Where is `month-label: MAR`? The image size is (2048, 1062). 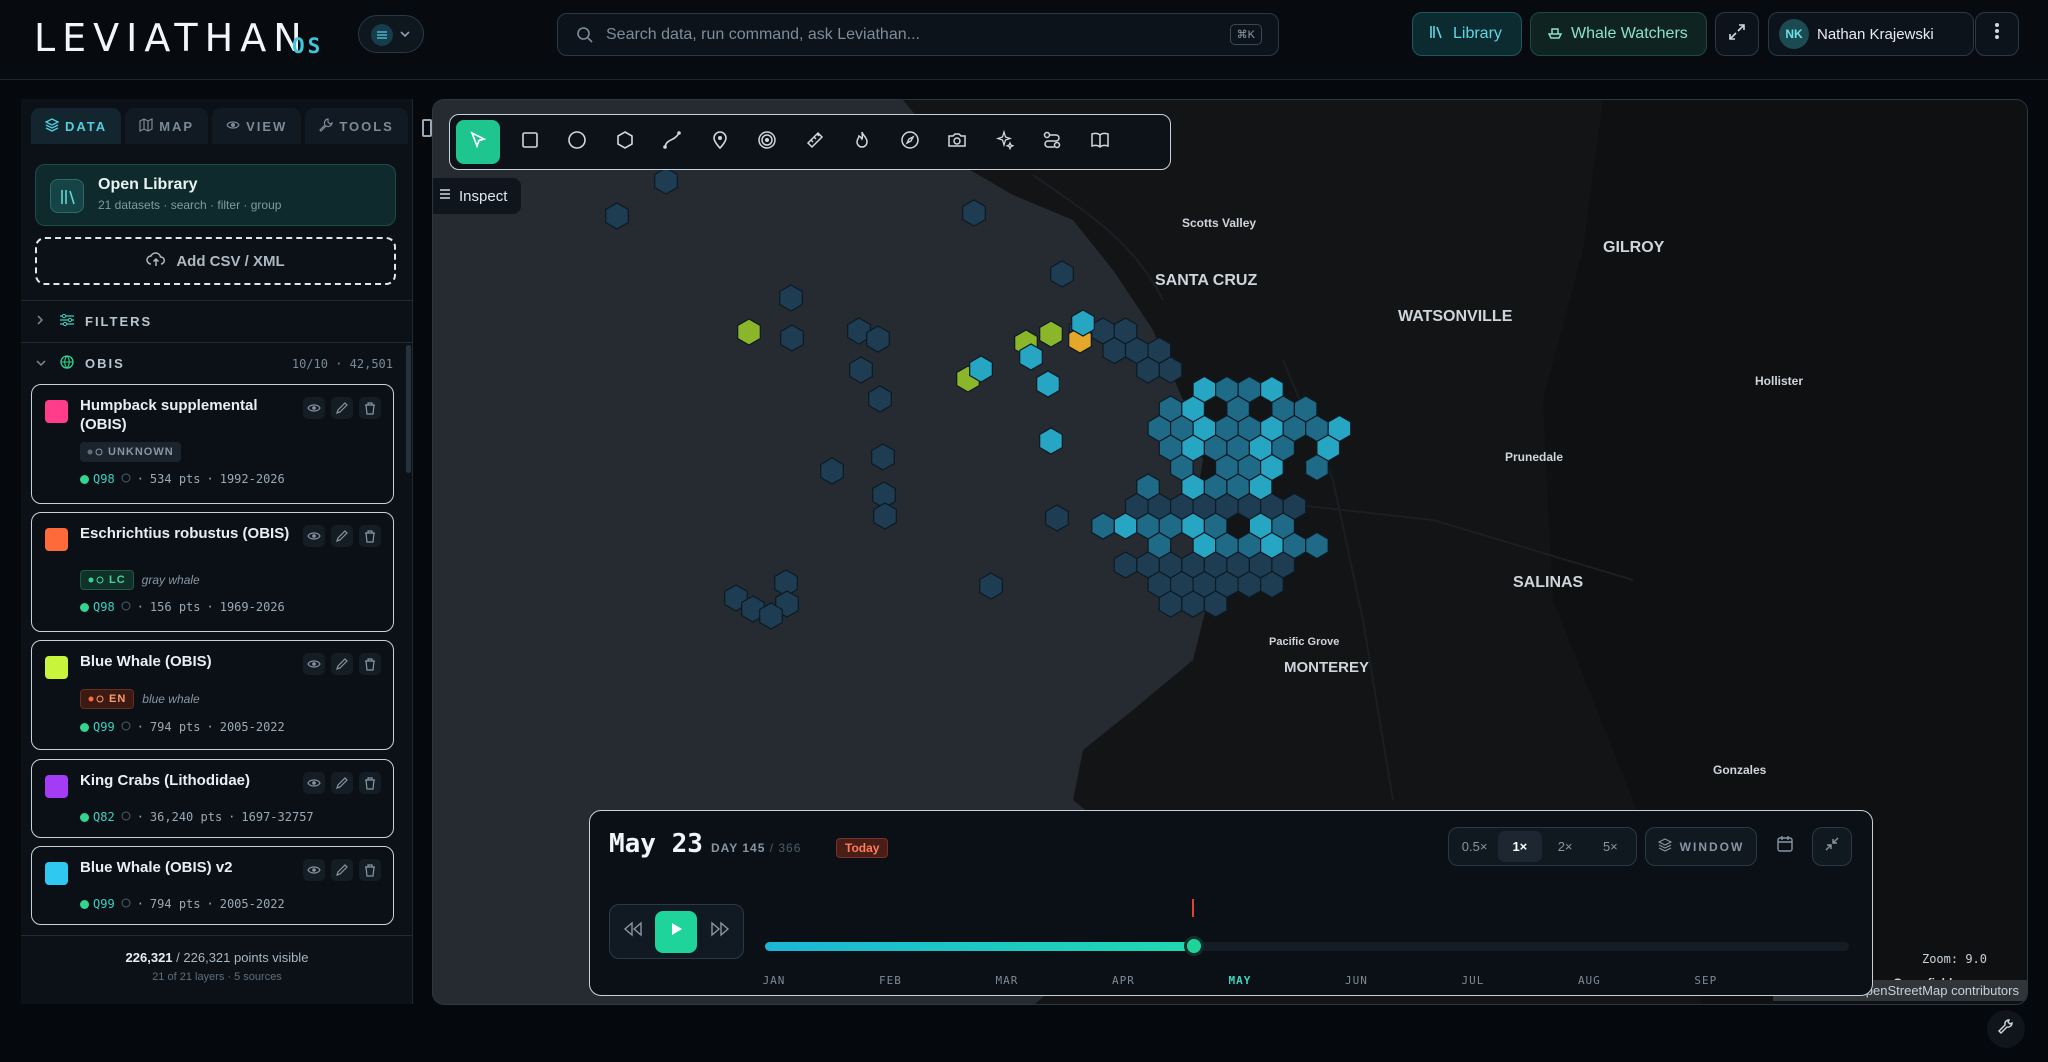
month-label: MAR is located at coordinates (1007, 980).